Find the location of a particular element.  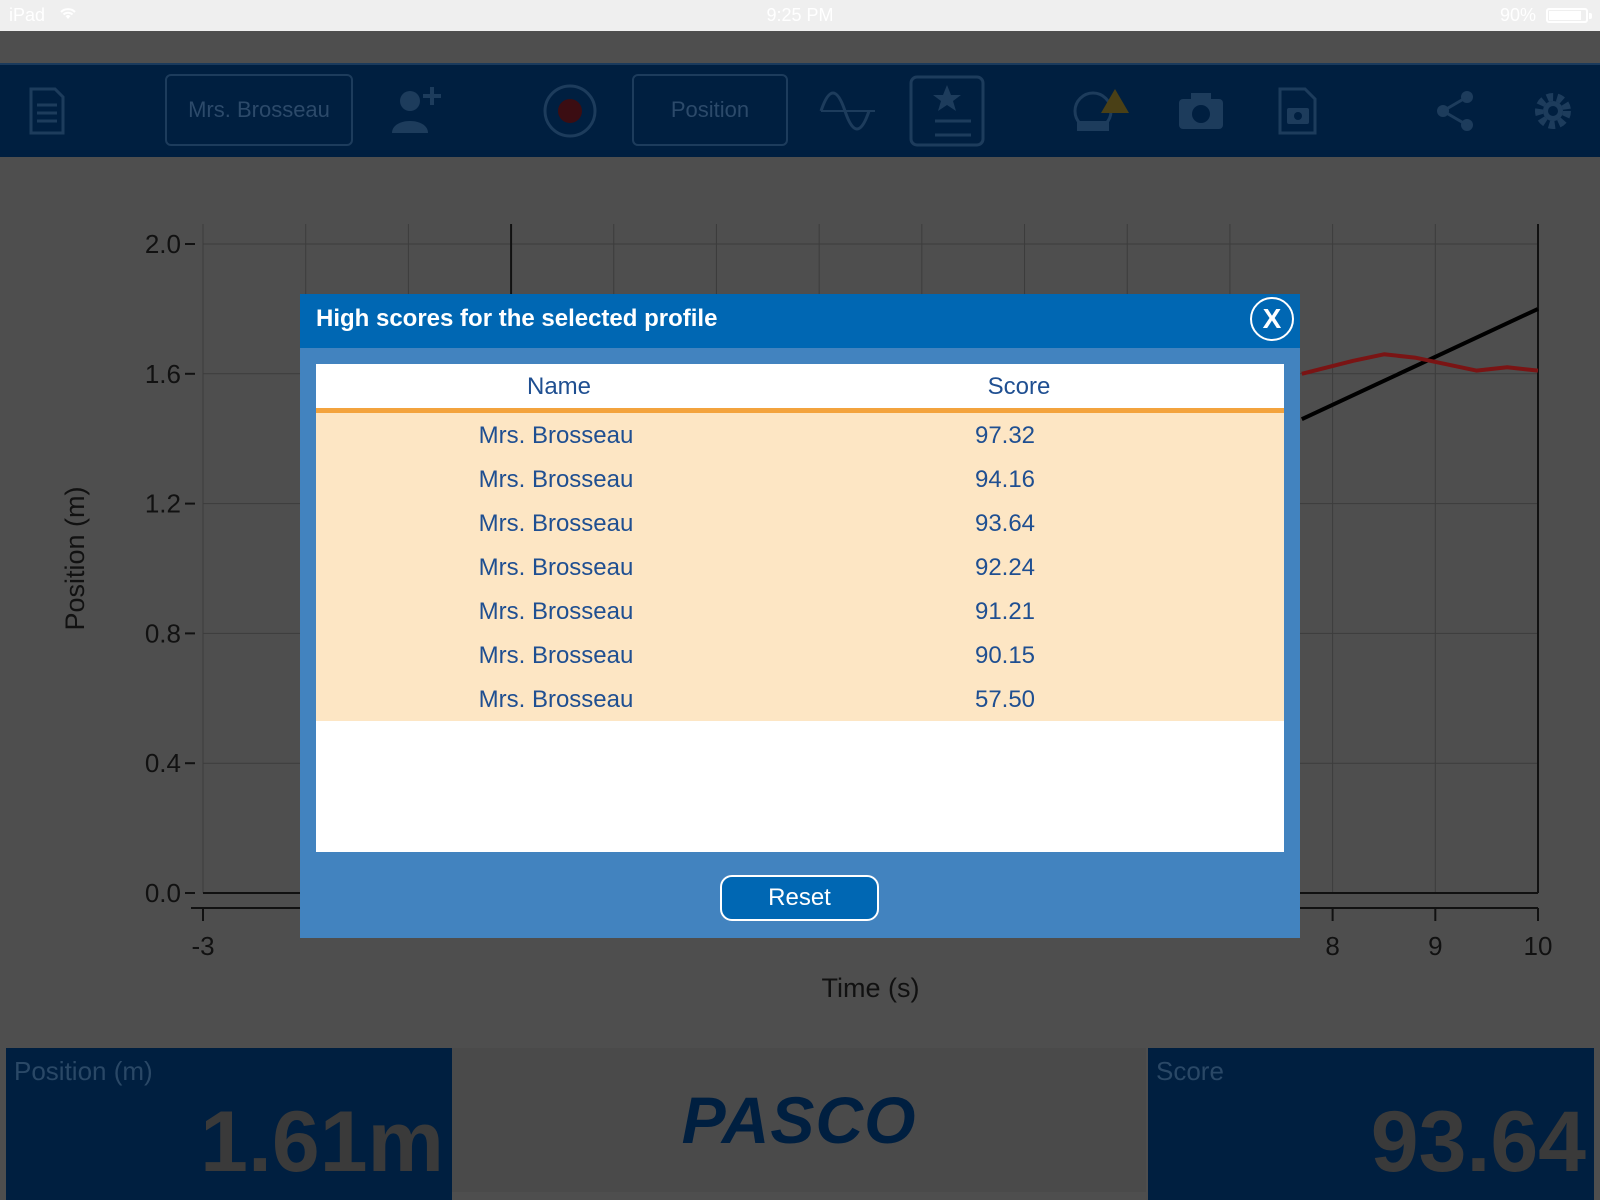

status-time: 9:25 PM is located at coordinates (800, 15).